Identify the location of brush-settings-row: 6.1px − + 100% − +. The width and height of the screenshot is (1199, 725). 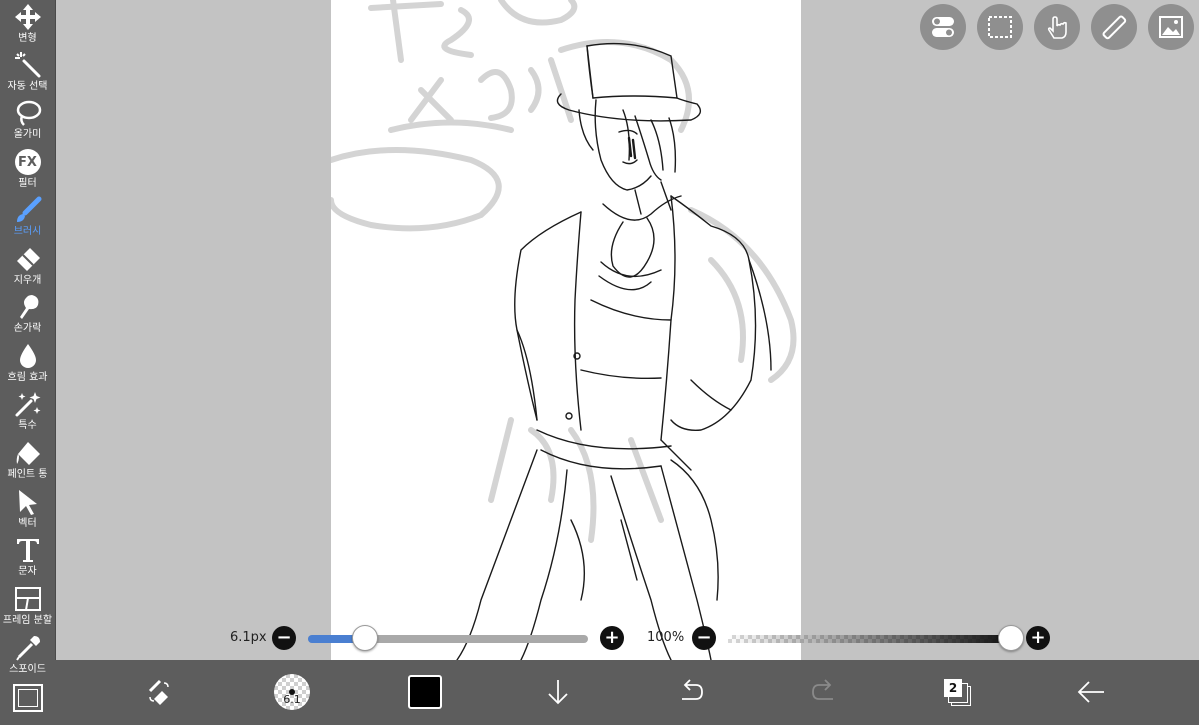
(627, 638).